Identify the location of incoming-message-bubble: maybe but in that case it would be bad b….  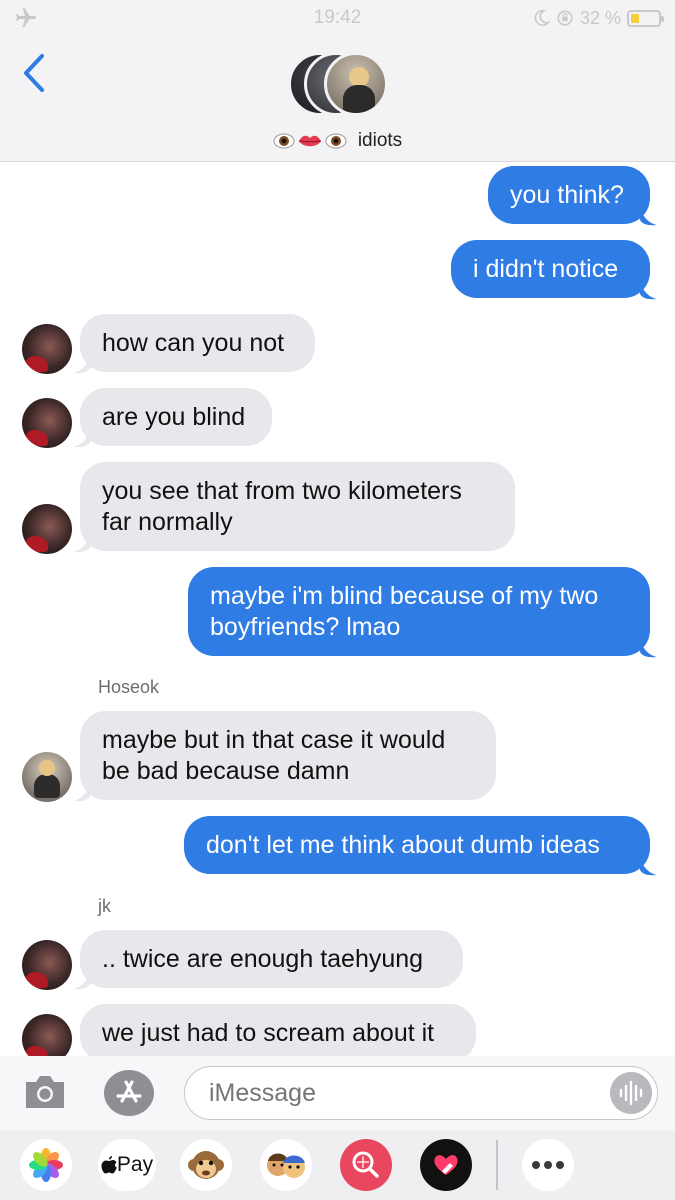
(288, 755).